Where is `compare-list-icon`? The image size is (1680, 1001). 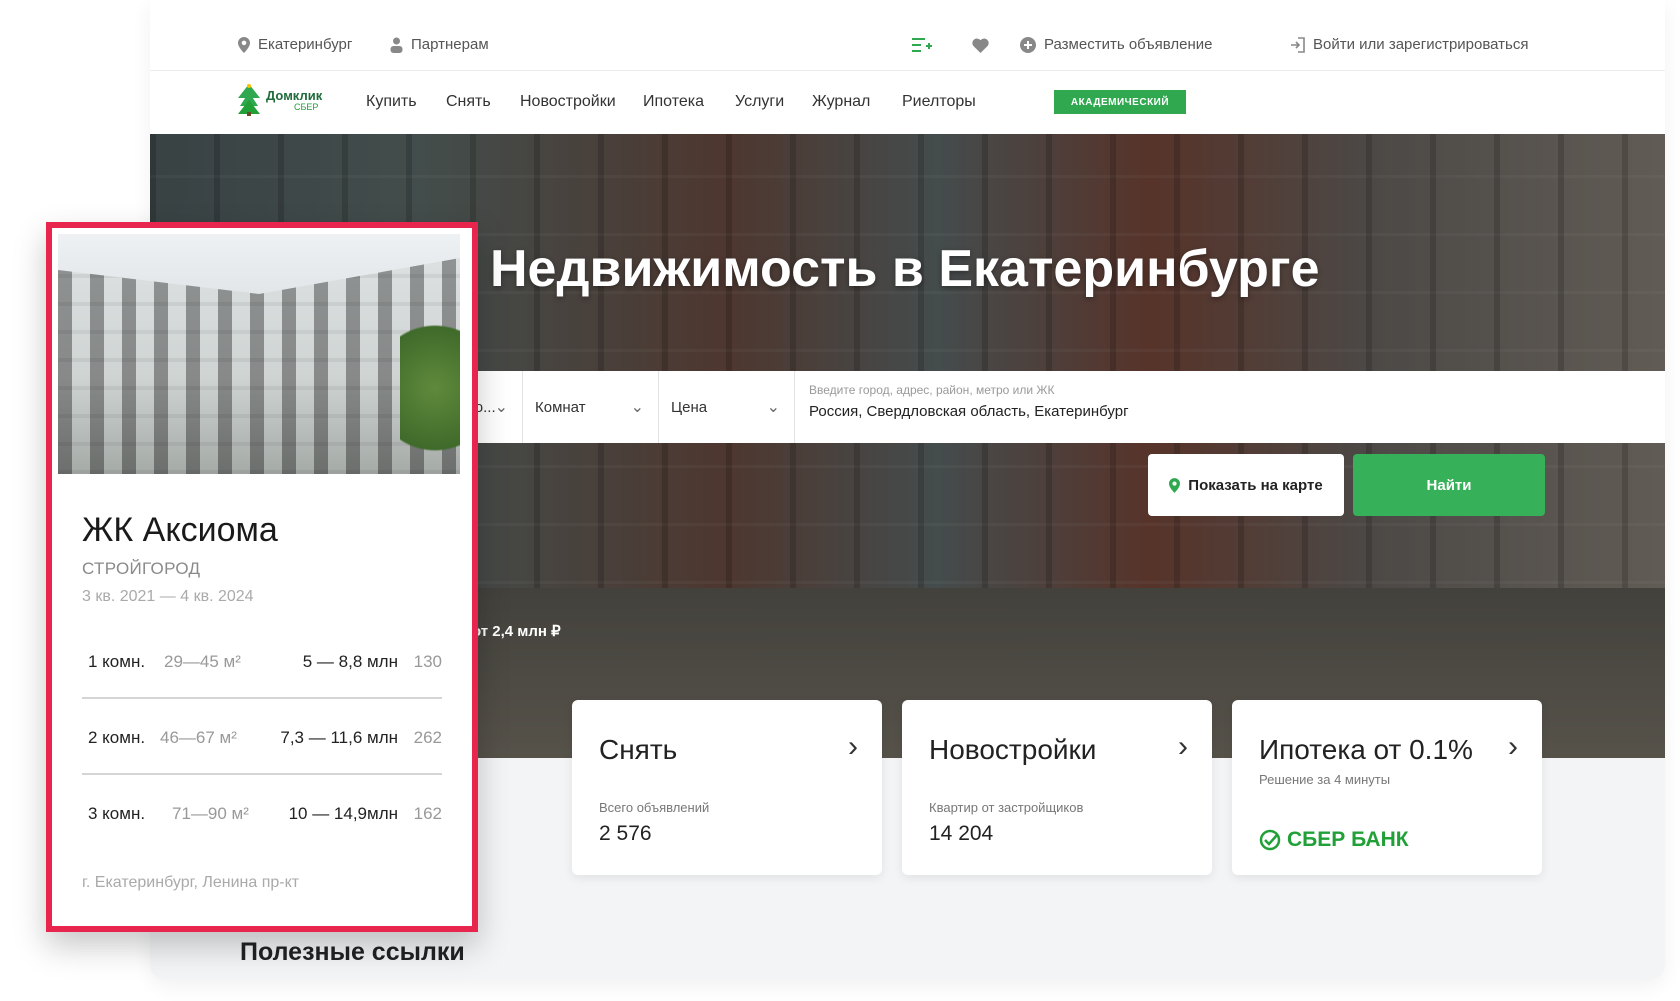
compare-list-icon is located at coordinates (922, 44).